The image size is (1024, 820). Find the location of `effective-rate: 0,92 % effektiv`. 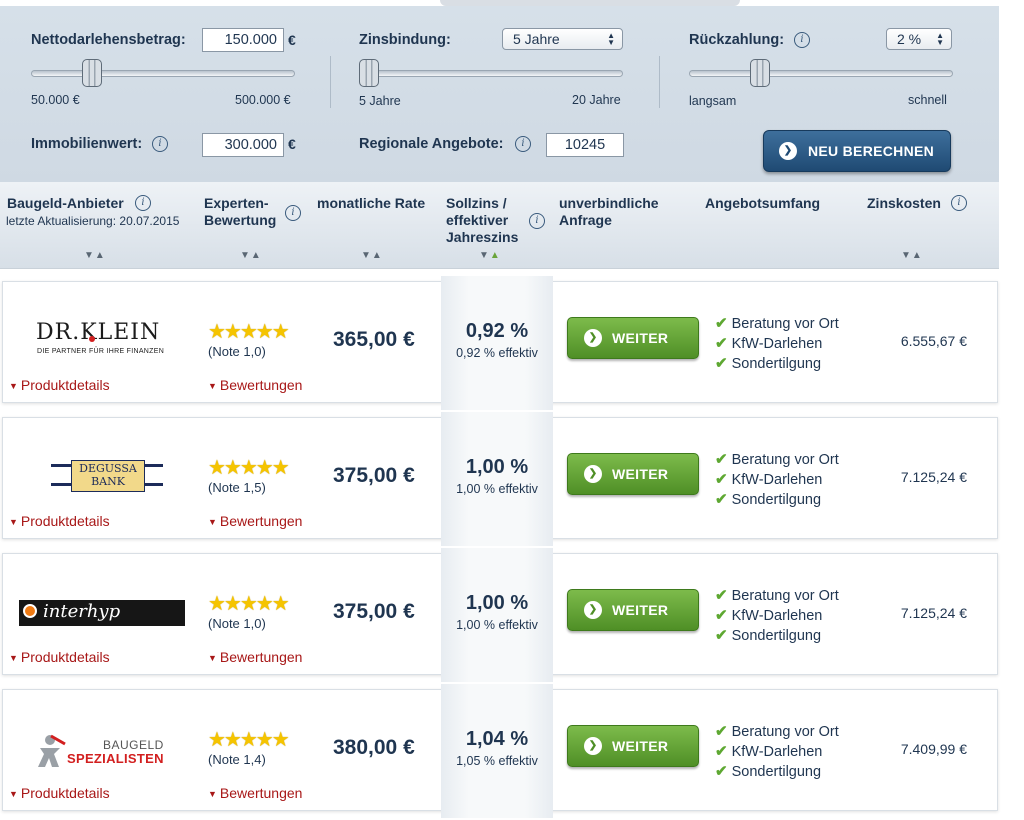

effective-rate: 0,92 % effektiv is located at coordinates (497, 353).